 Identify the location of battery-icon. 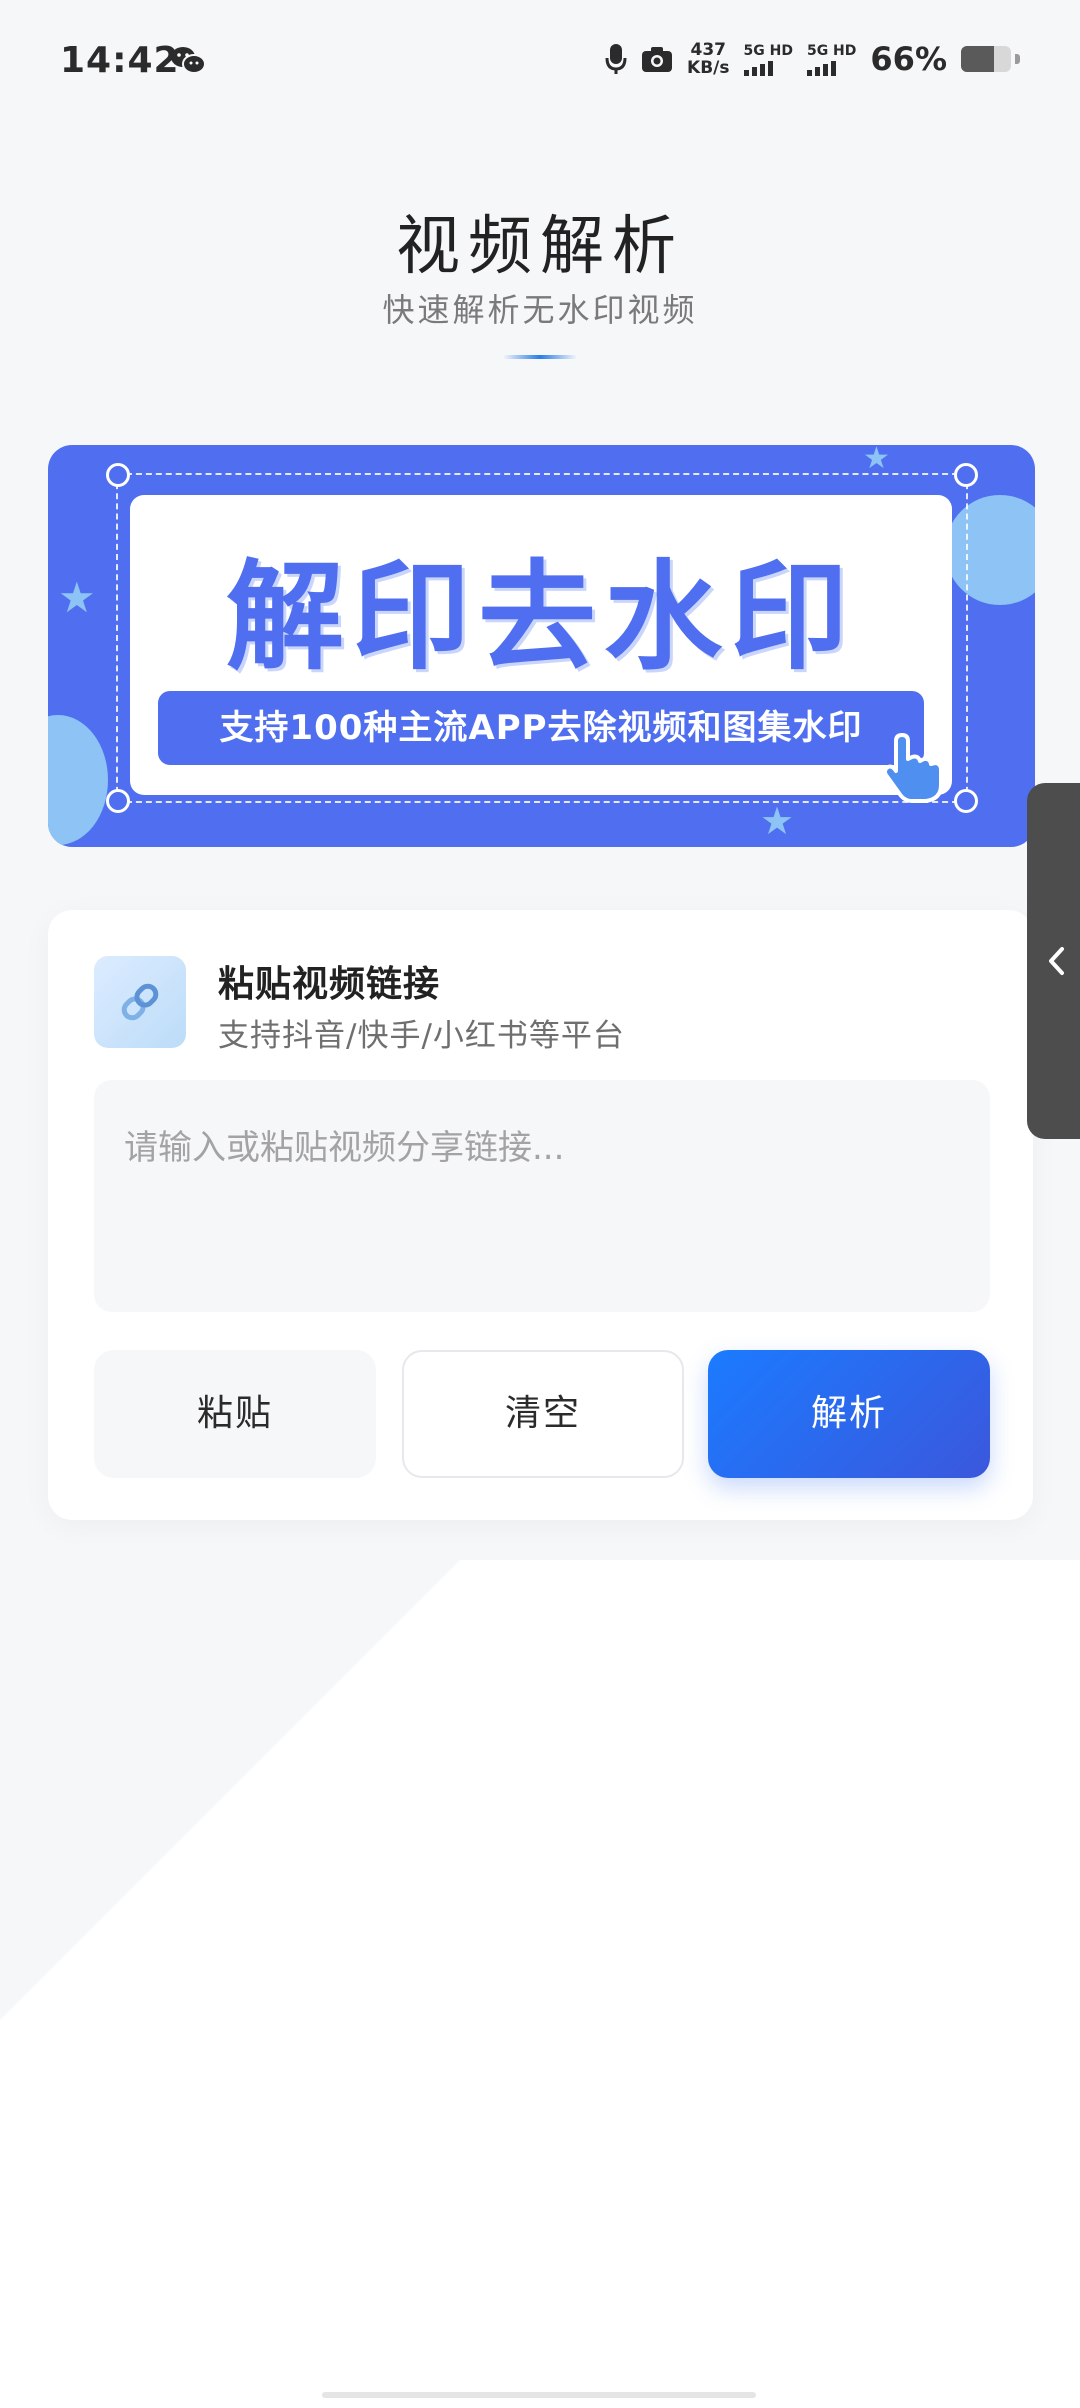
(986, 59).